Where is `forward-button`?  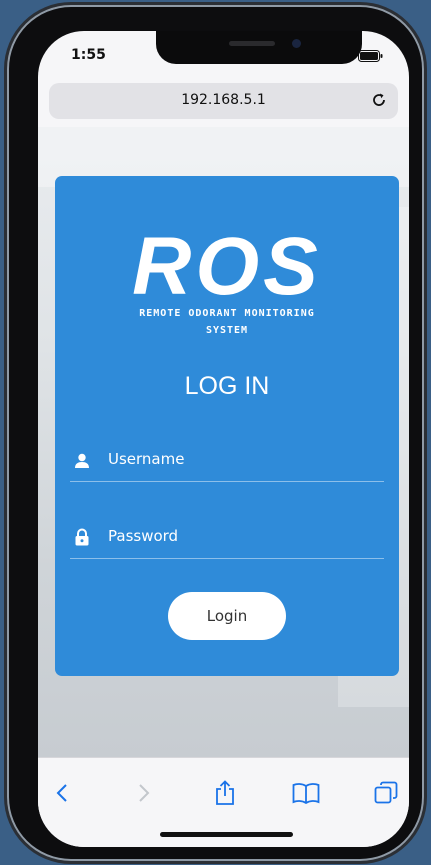 forward-button is located at coordinates (144, 793).